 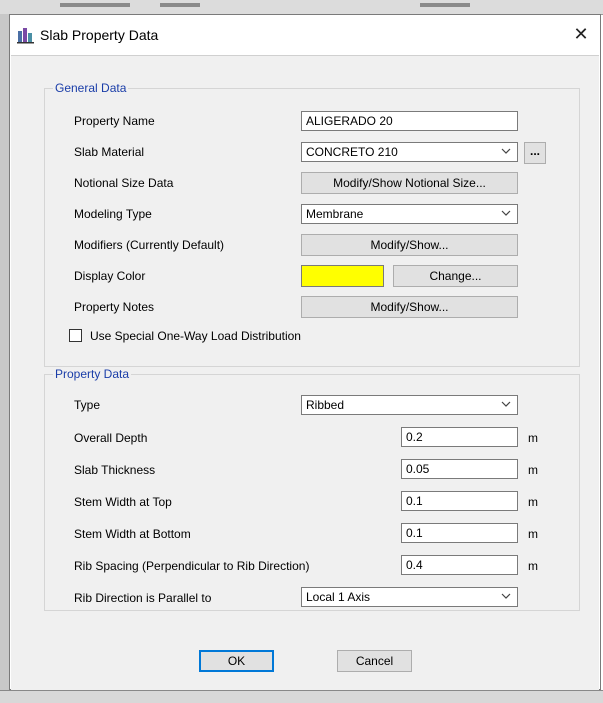 What do you see at coordinates (75, 335) in the screenshot?
I see `one-way-load-checkbox` at bounding box center [75, 335].